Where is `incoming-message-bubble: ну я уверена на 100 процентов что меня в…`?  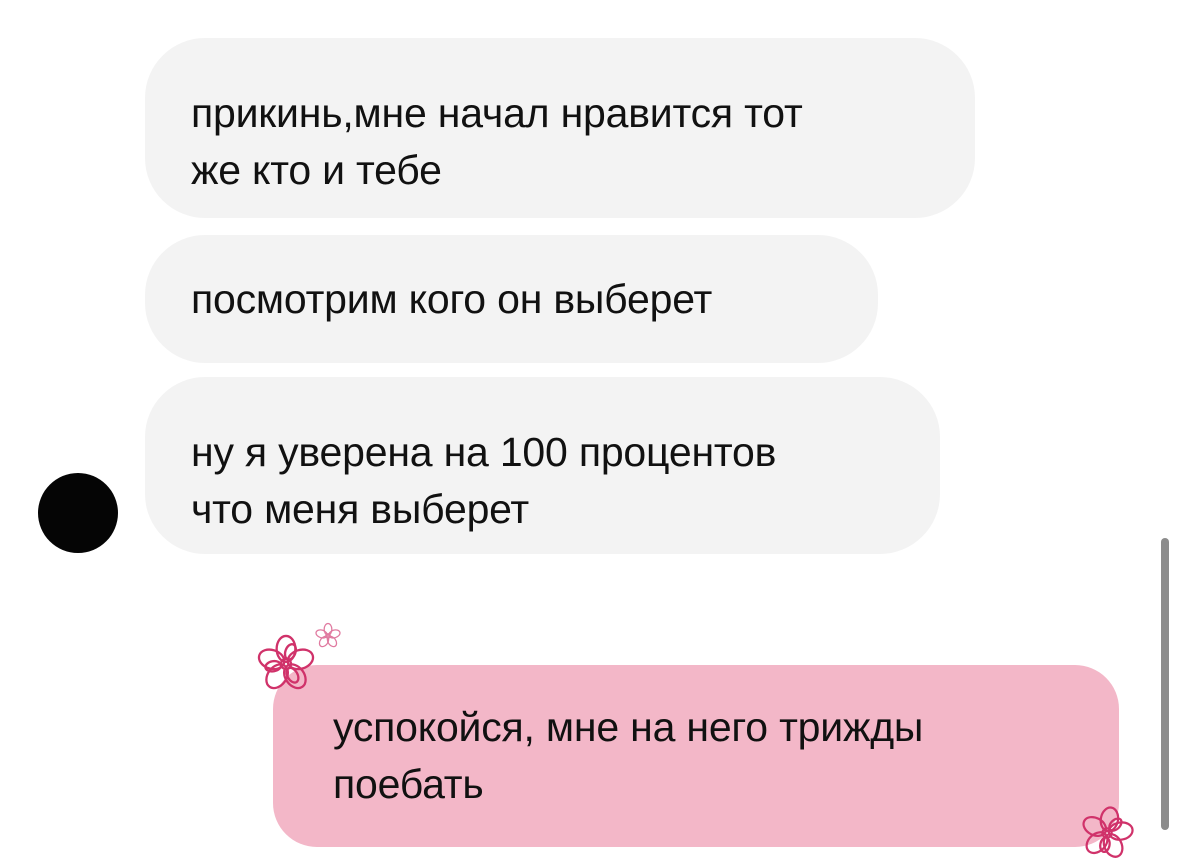 incoming-message-bubble: ну я уверена на 100 процентов что меня в… is located at coordinates (542, 465).